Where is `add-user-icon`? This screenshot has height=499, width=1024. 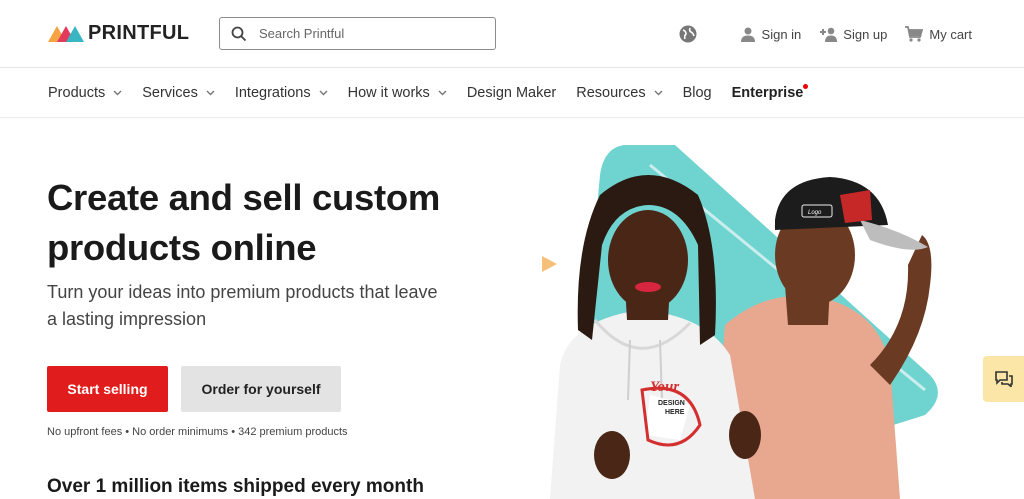
add-user-icon is located at coordinates (829, 34).